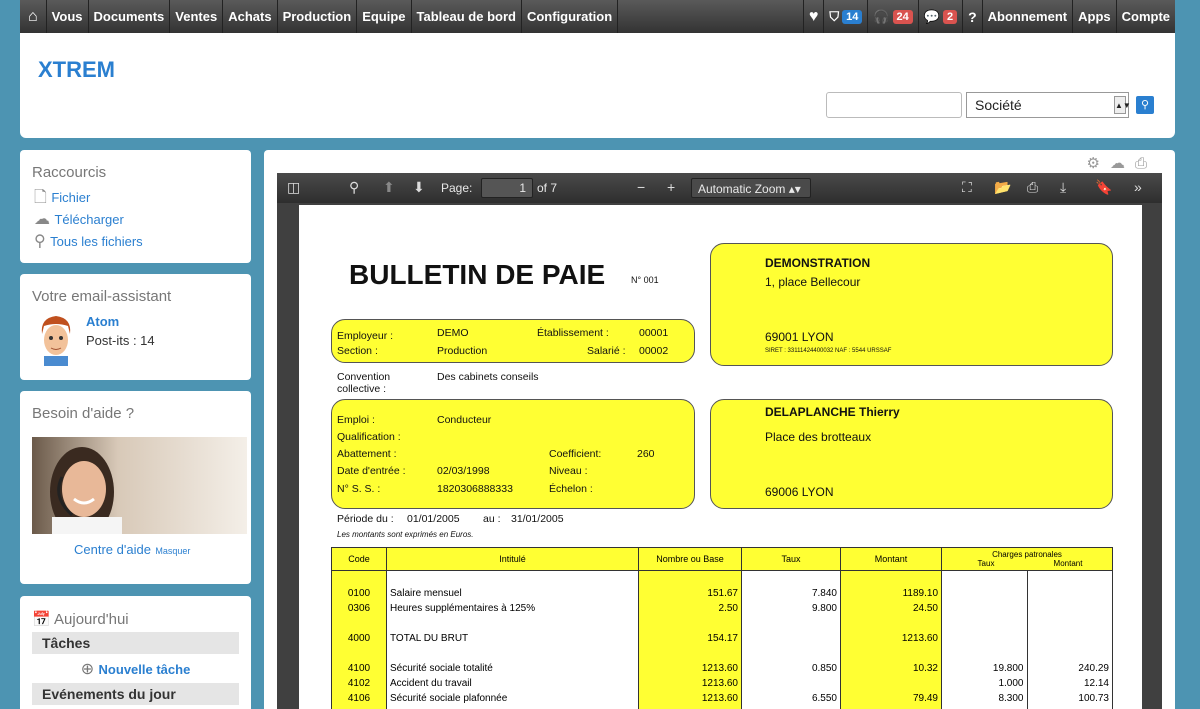 The image size is (1200, 709). I want to click on shield-icon: ⛉ 14, so click(845, 16).